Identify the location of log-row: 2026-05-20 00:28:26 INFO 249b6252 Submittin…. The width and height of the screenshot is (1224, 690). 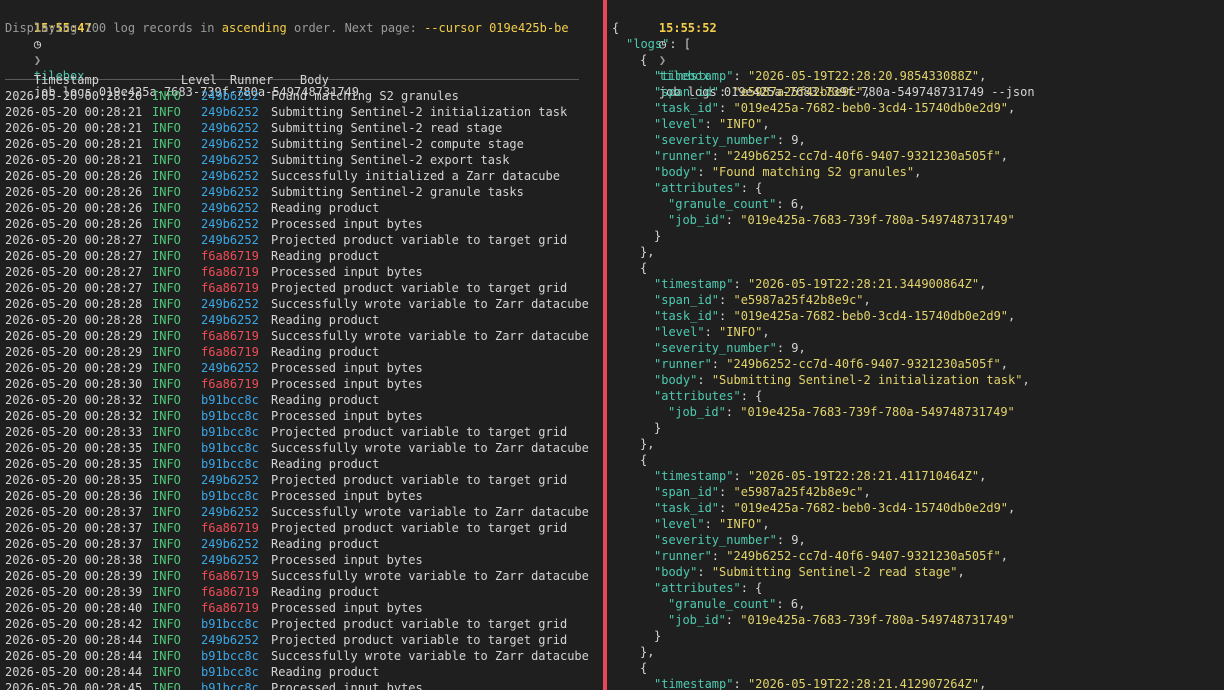
(301, 192).